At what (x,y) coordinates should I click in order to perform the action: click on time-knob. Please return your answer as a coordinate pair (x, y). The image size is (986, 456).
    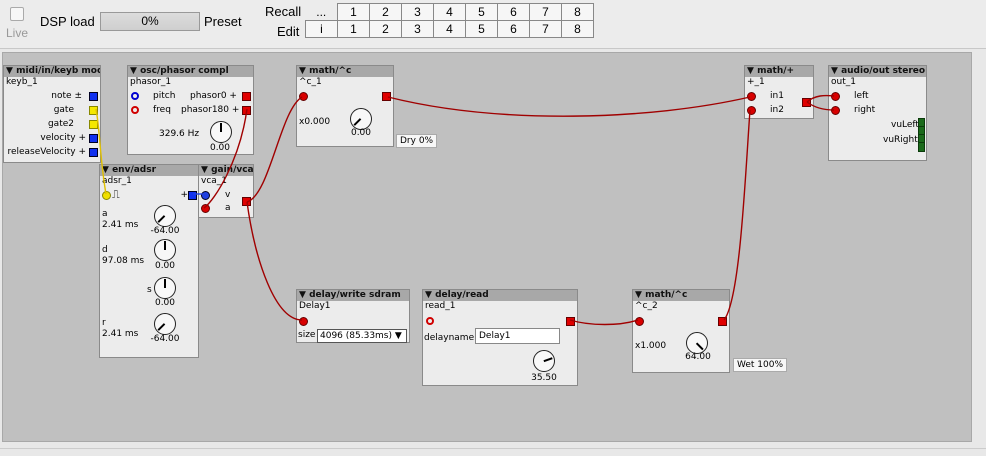
    Looking at the image, I should click on (544, 361).